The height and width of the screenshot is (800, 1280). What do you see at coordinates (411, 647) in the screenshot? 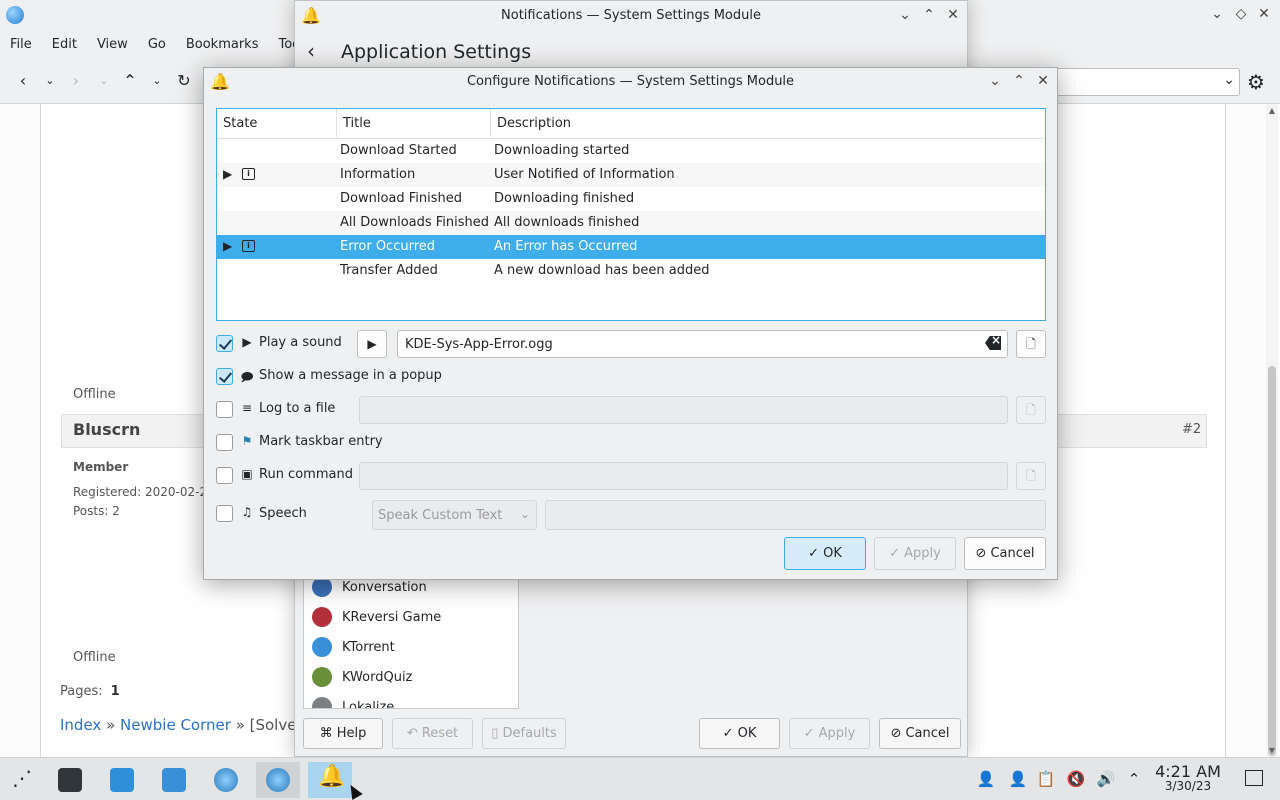
I see `list-item: KTorrent` at bounding box center [411, 647].